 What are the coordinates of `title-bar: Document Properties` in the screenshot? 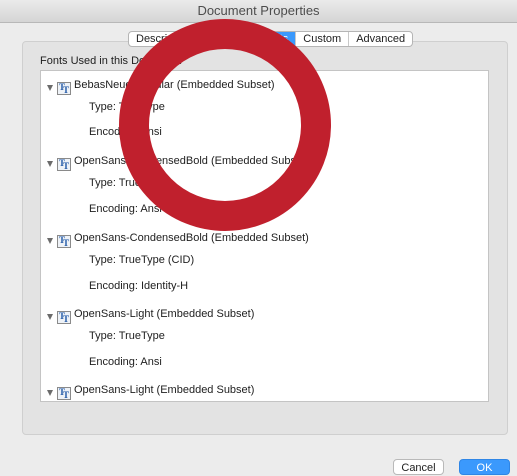 It's located at (258, 11).